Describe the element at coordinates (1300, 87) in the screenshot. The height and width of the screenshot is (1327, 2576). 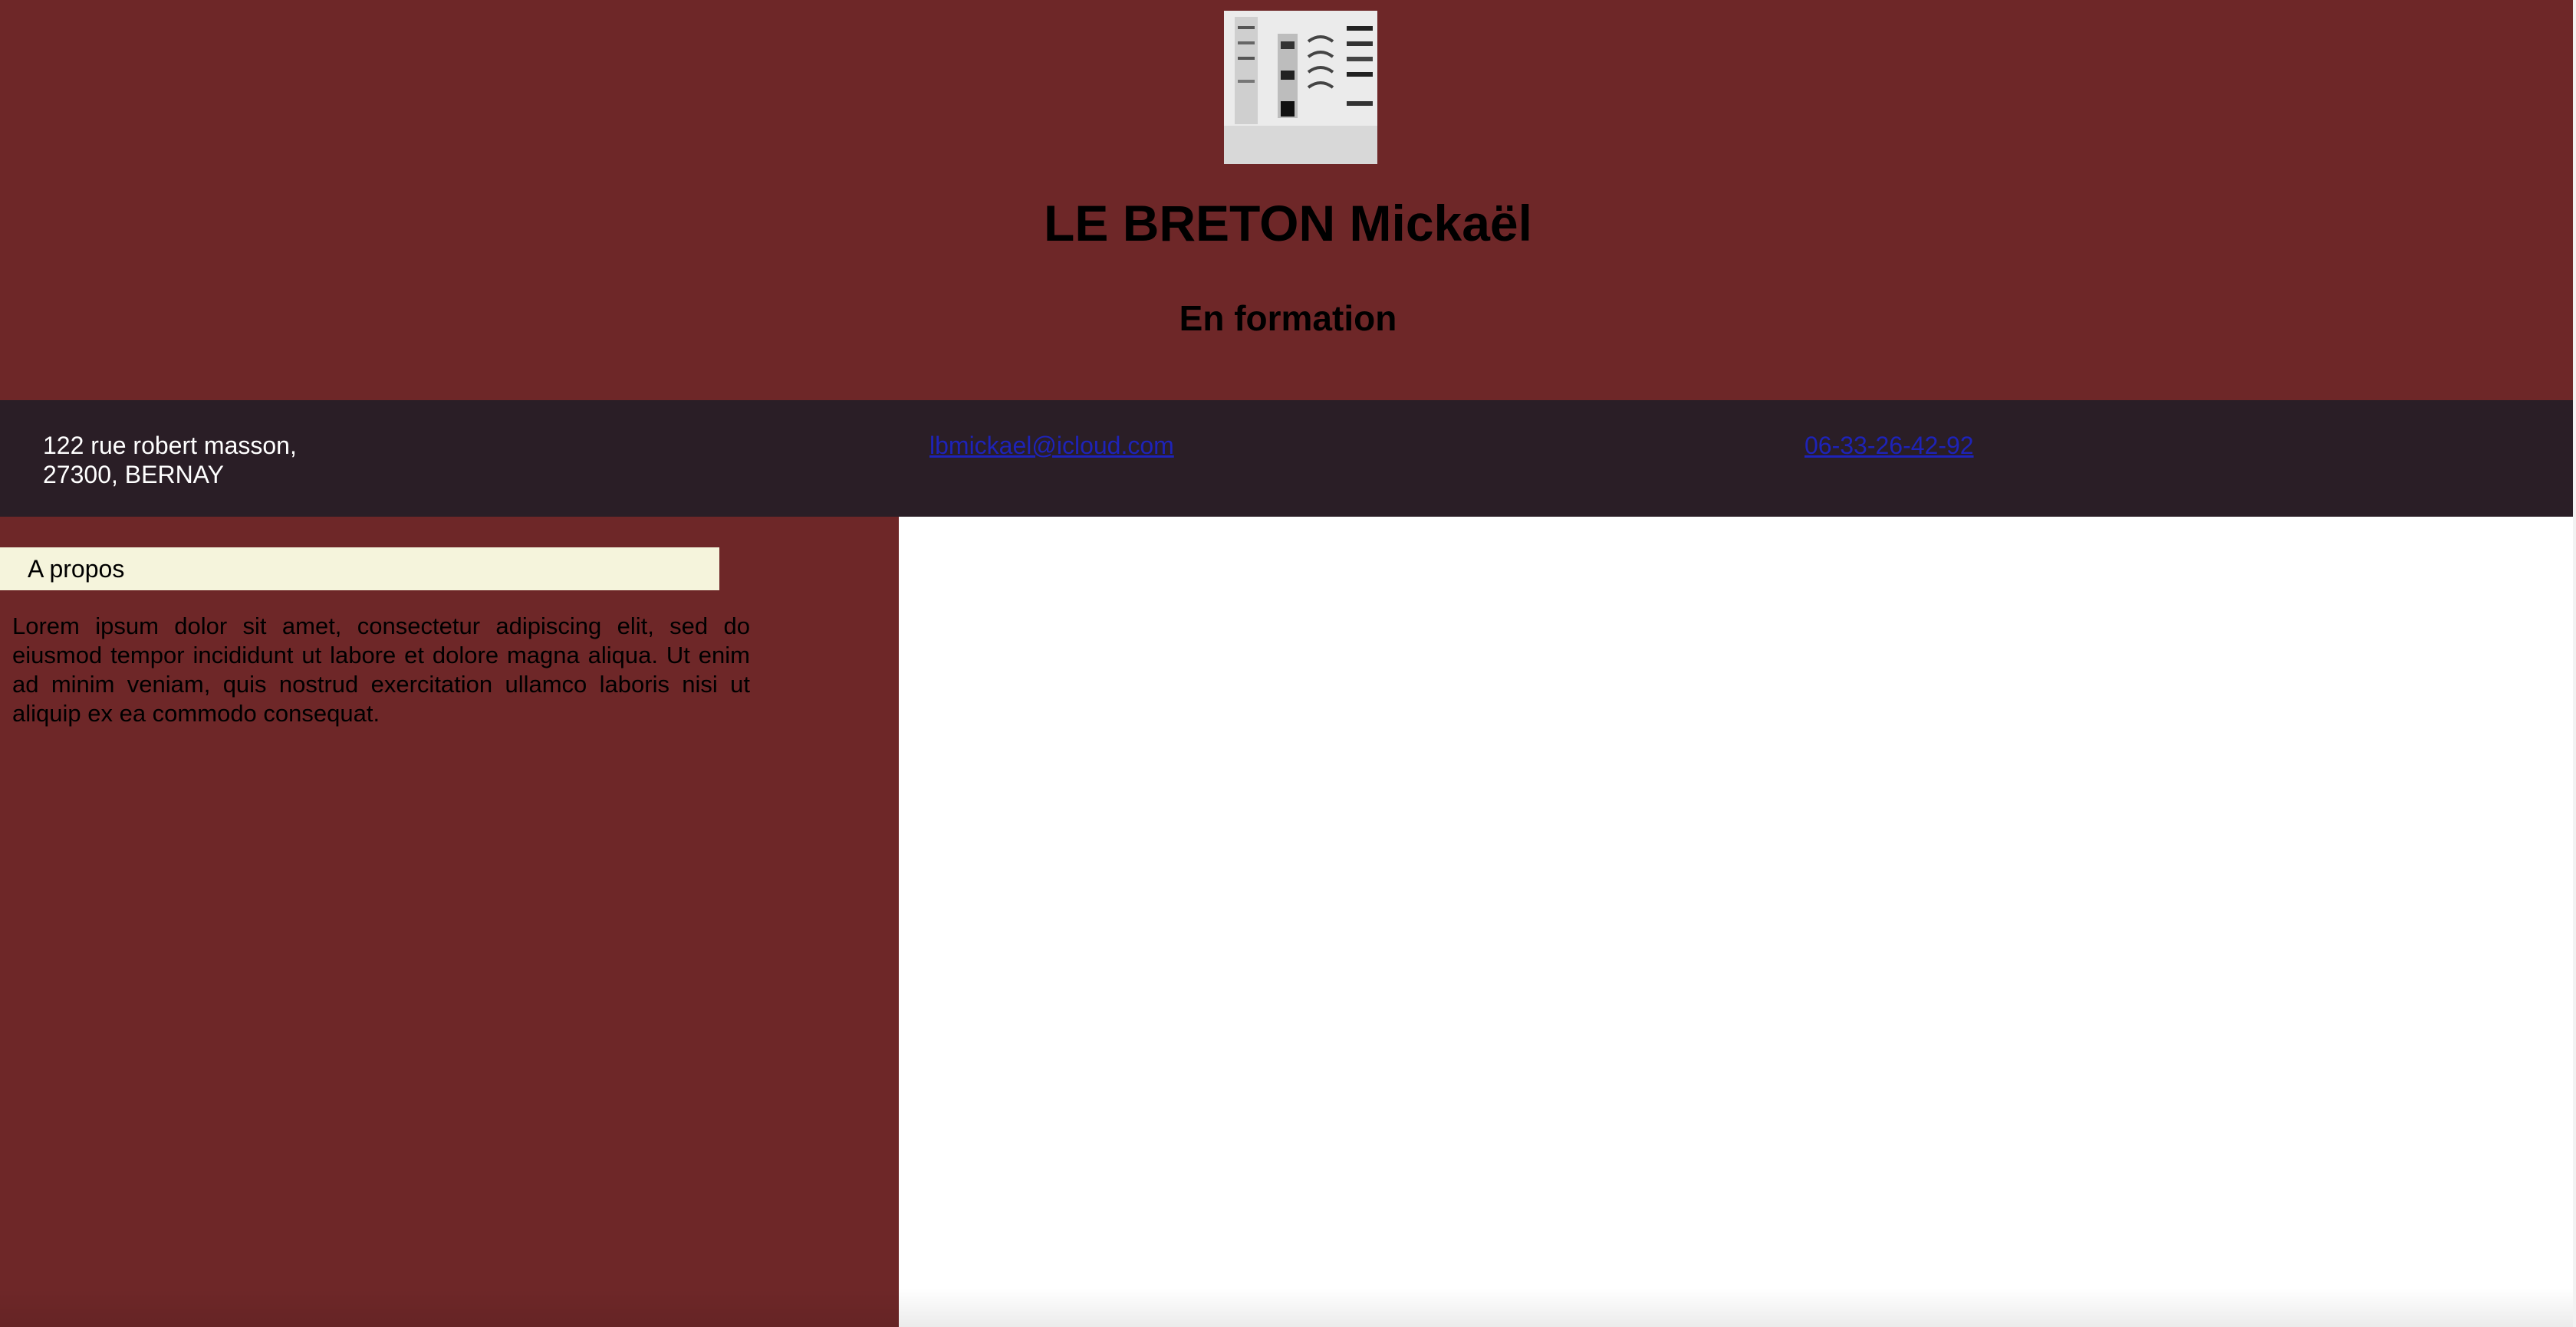
I see `profile-photo` at that location.